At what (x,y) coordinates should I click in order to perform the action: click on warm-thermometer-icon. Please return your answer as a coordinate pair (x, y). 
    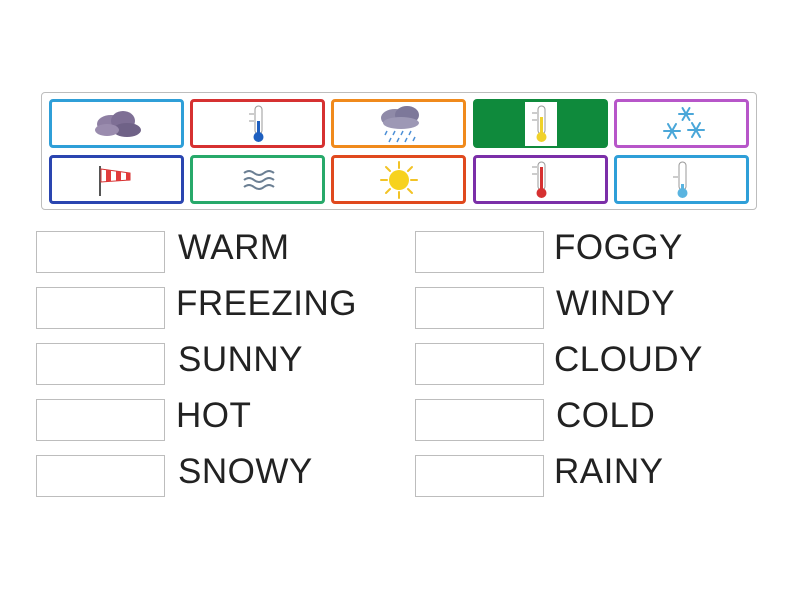
    Looking at the image, I should click on (540, 123).